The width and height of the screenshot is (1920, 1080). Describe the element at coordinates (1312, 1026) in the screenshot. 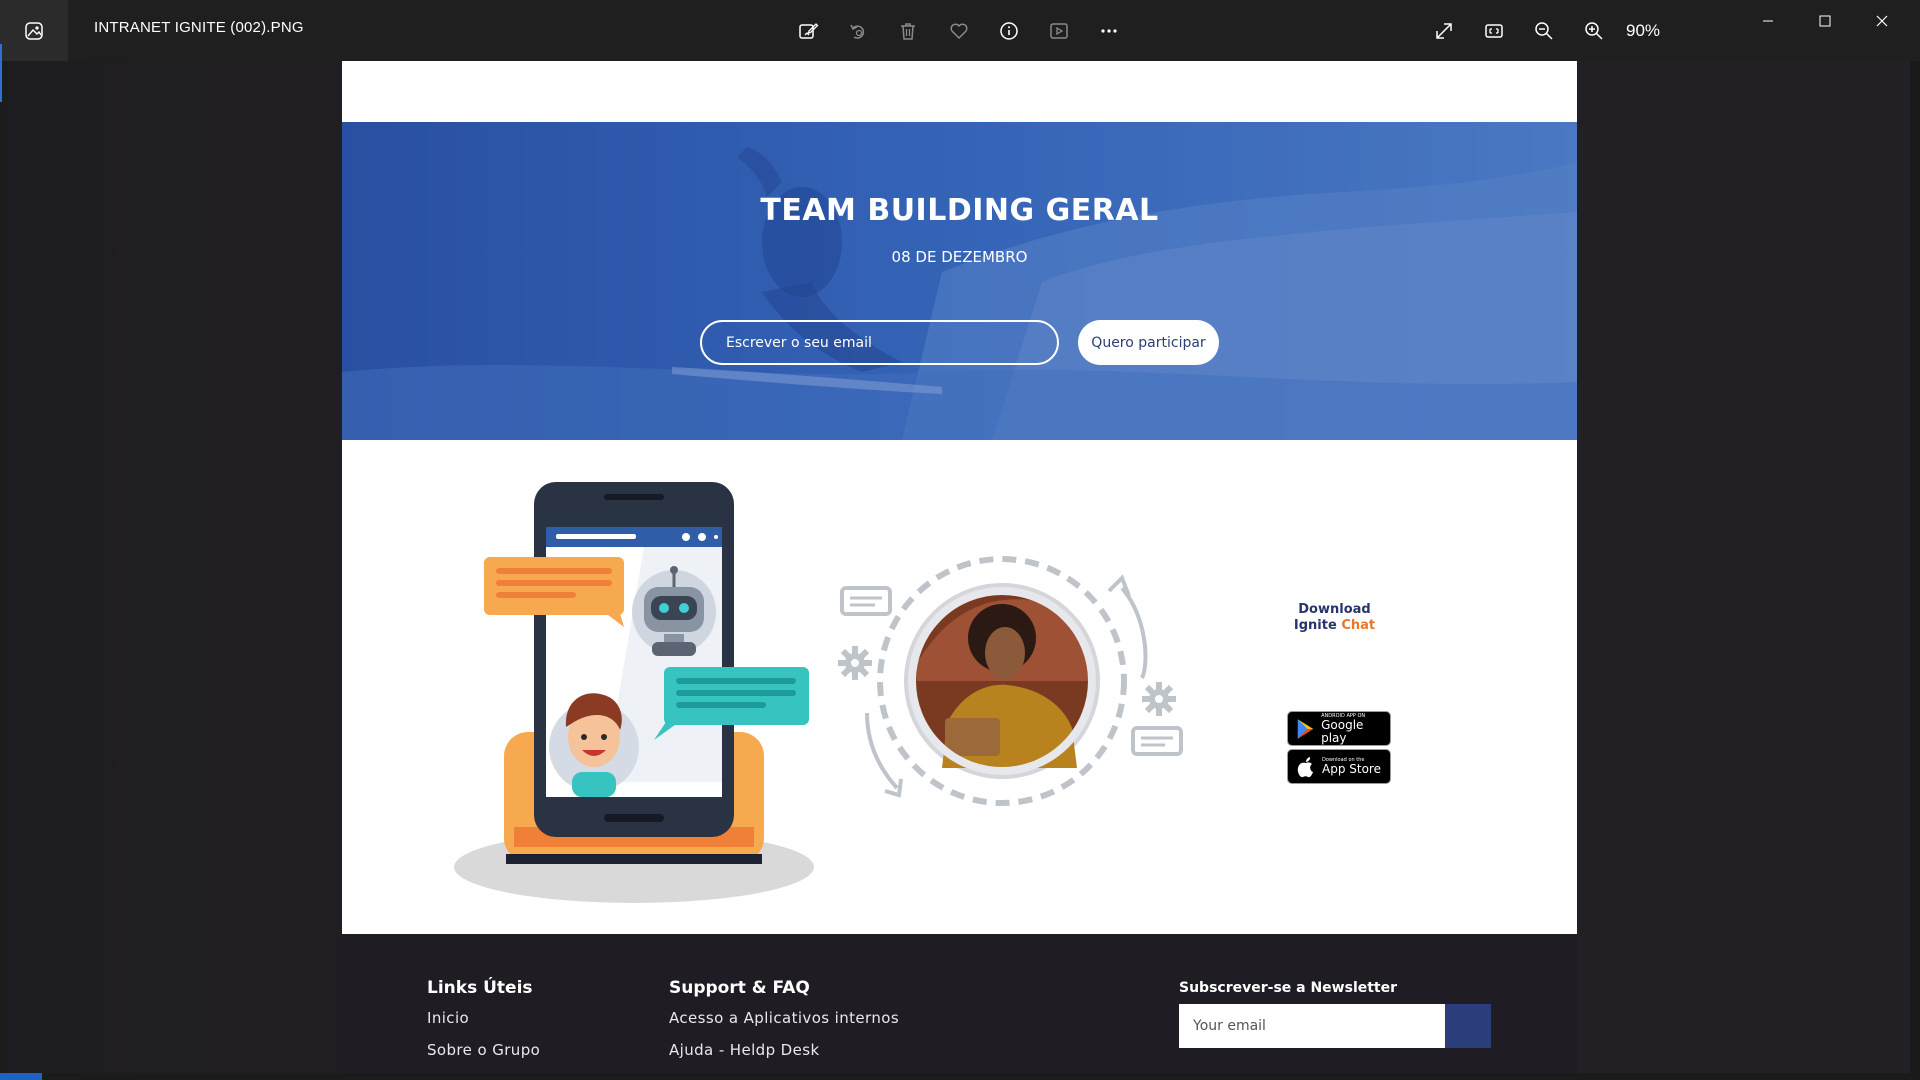

I see `newsletter-email-input` at that location.